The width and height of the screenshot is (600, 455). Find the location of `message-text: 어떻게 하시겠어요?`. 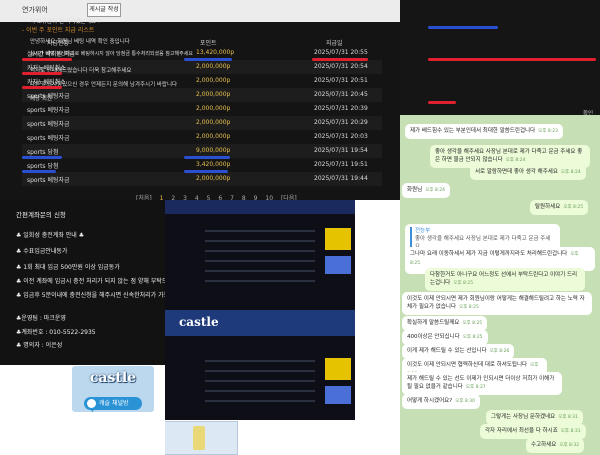

message-text: 어떻게 하시겠어요? is located at coordinates (430, 401).